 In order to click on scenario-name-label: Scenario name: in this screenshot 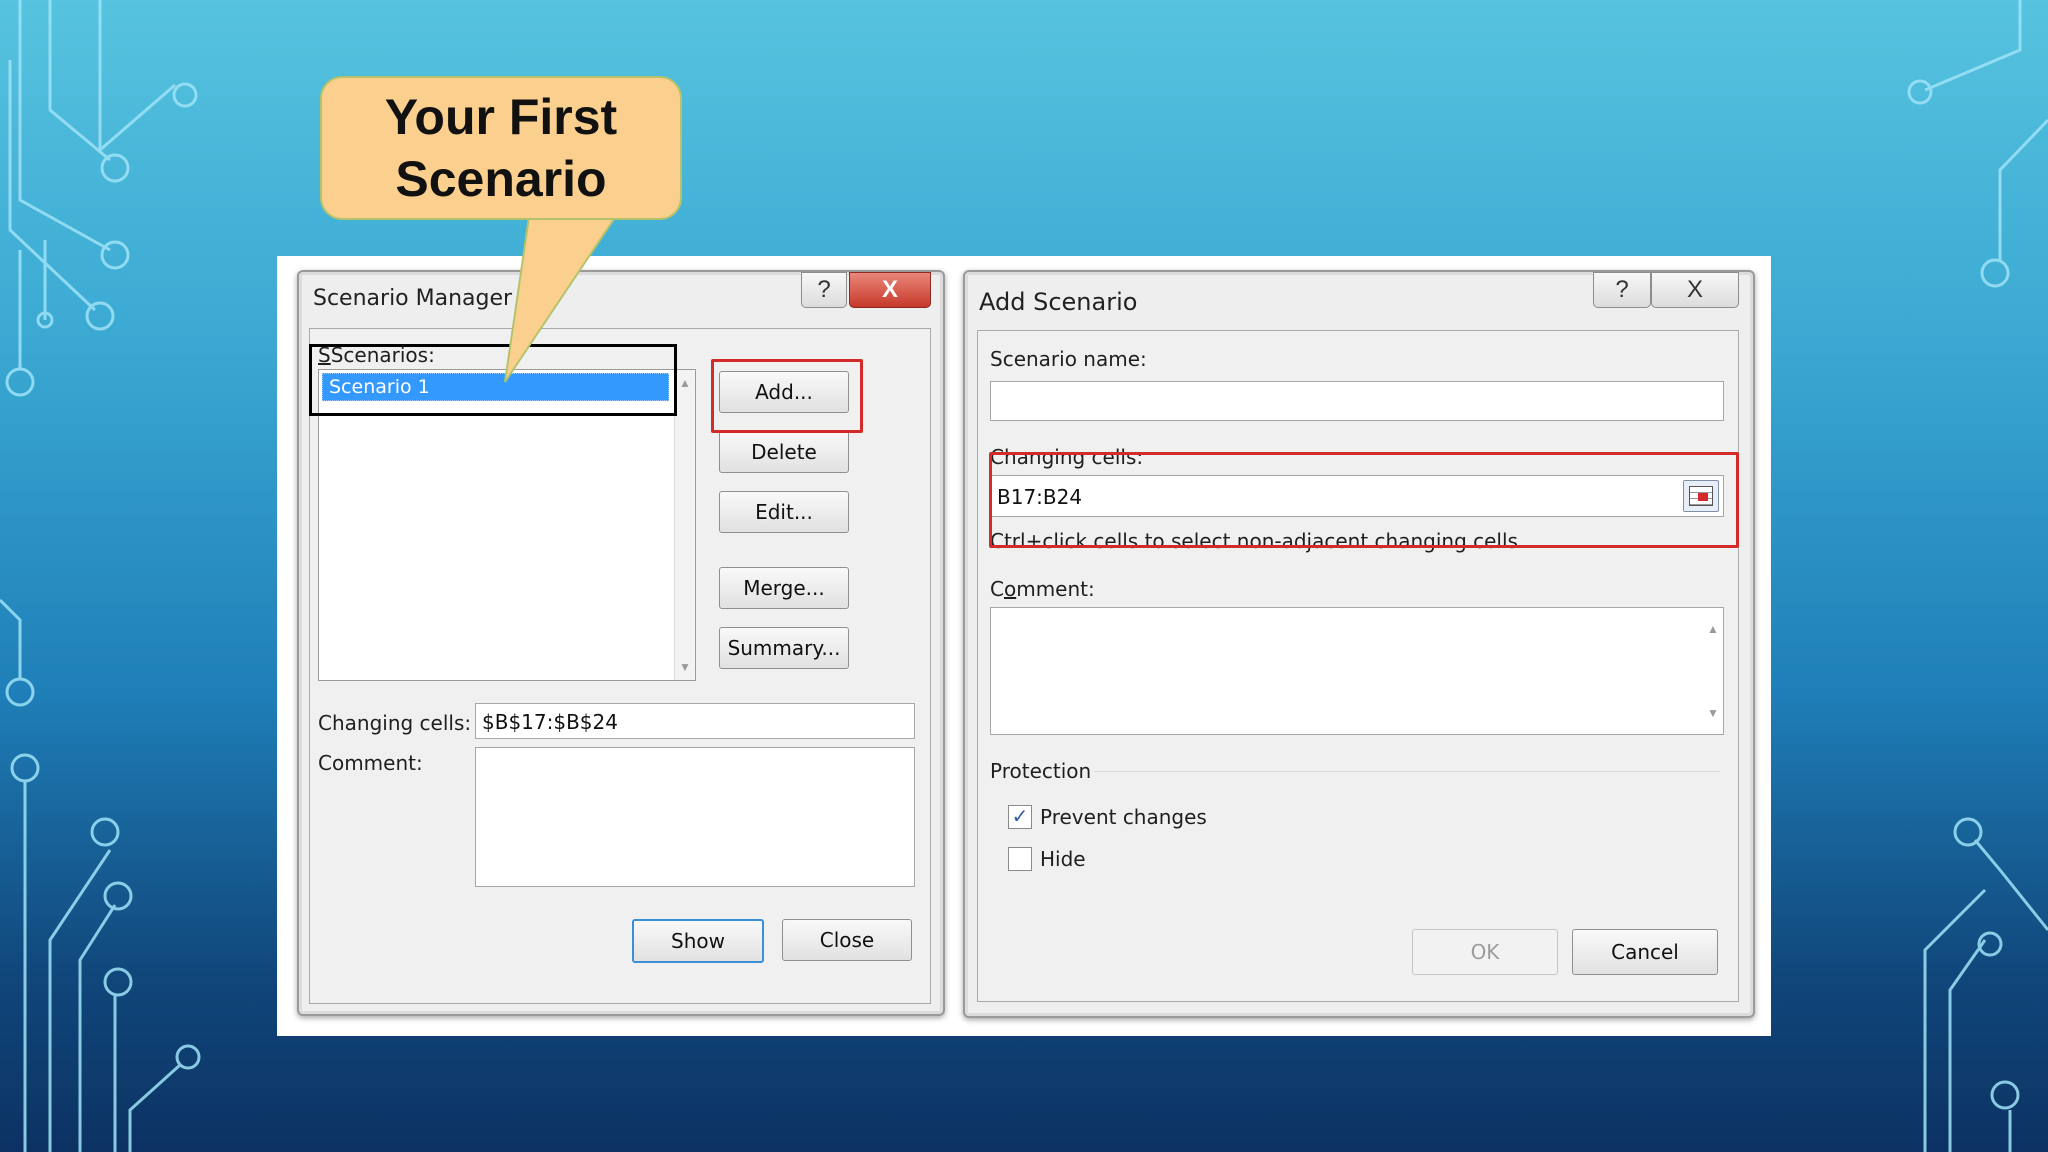, I will do `click(1068, 359)`.